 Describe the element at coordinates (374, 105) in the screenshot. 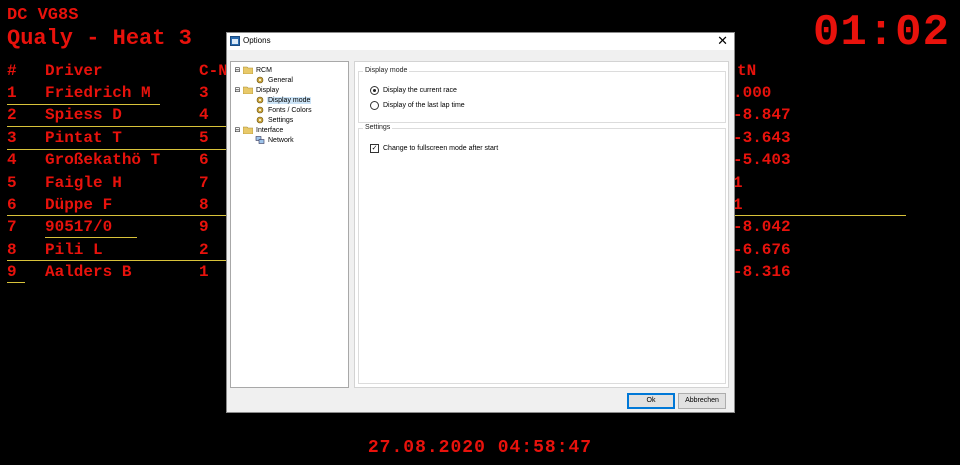

I see `radio-button` at that location.